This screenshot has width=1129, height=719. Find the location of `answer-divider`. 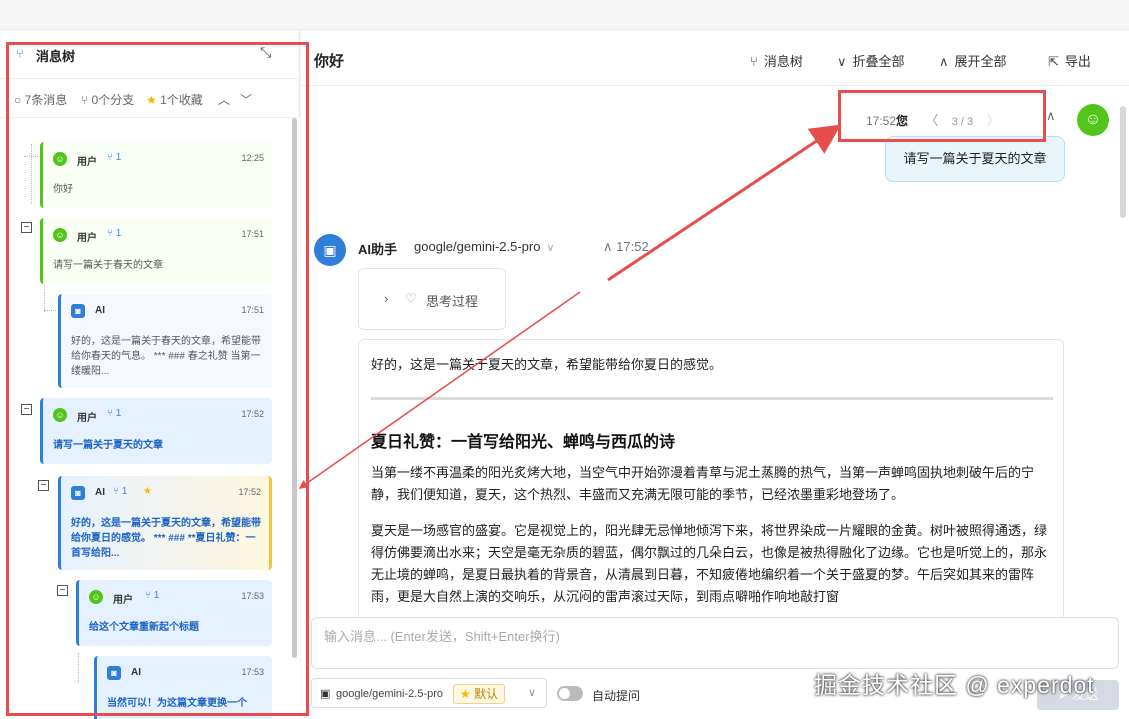

answer-divider is located at coordinates (712, 398).